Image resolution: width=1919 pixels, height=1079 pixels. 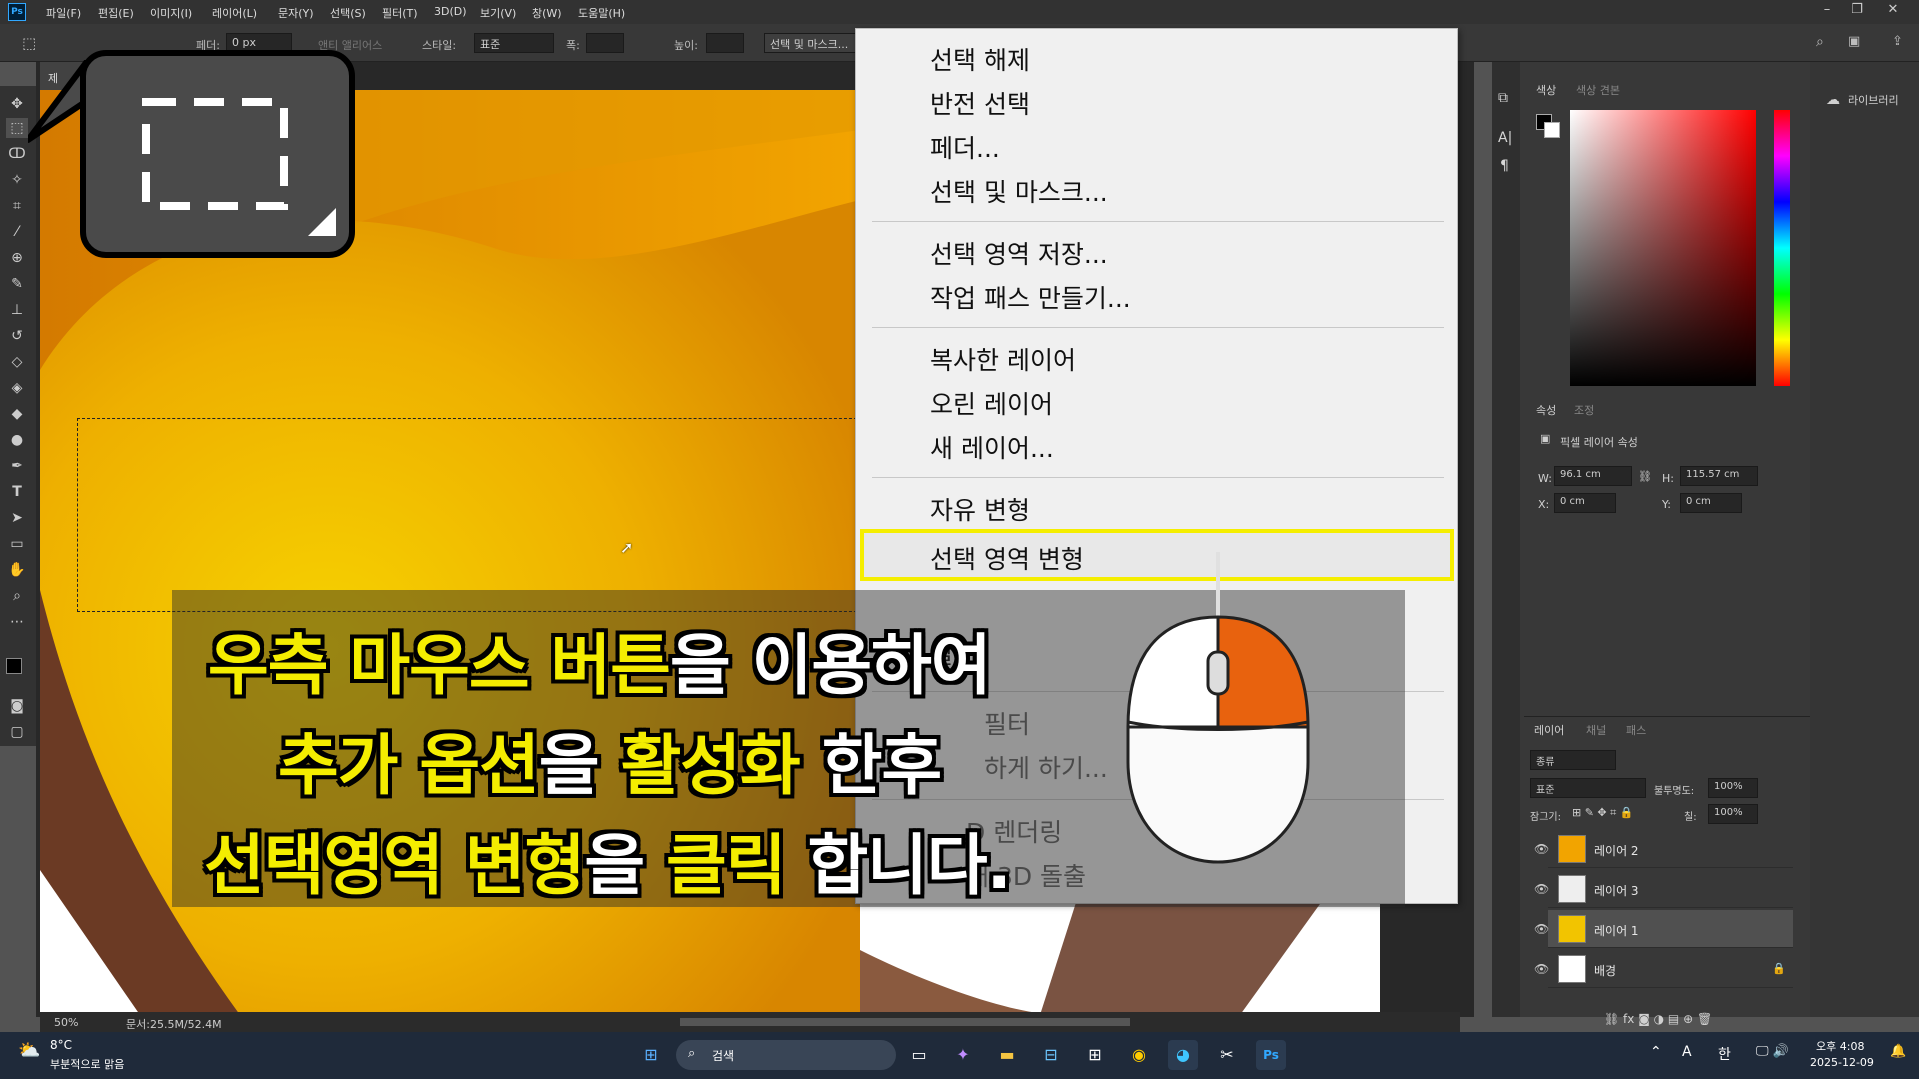 I want to click on blur-tool-icon: ◆, so click(x=17, y=414).